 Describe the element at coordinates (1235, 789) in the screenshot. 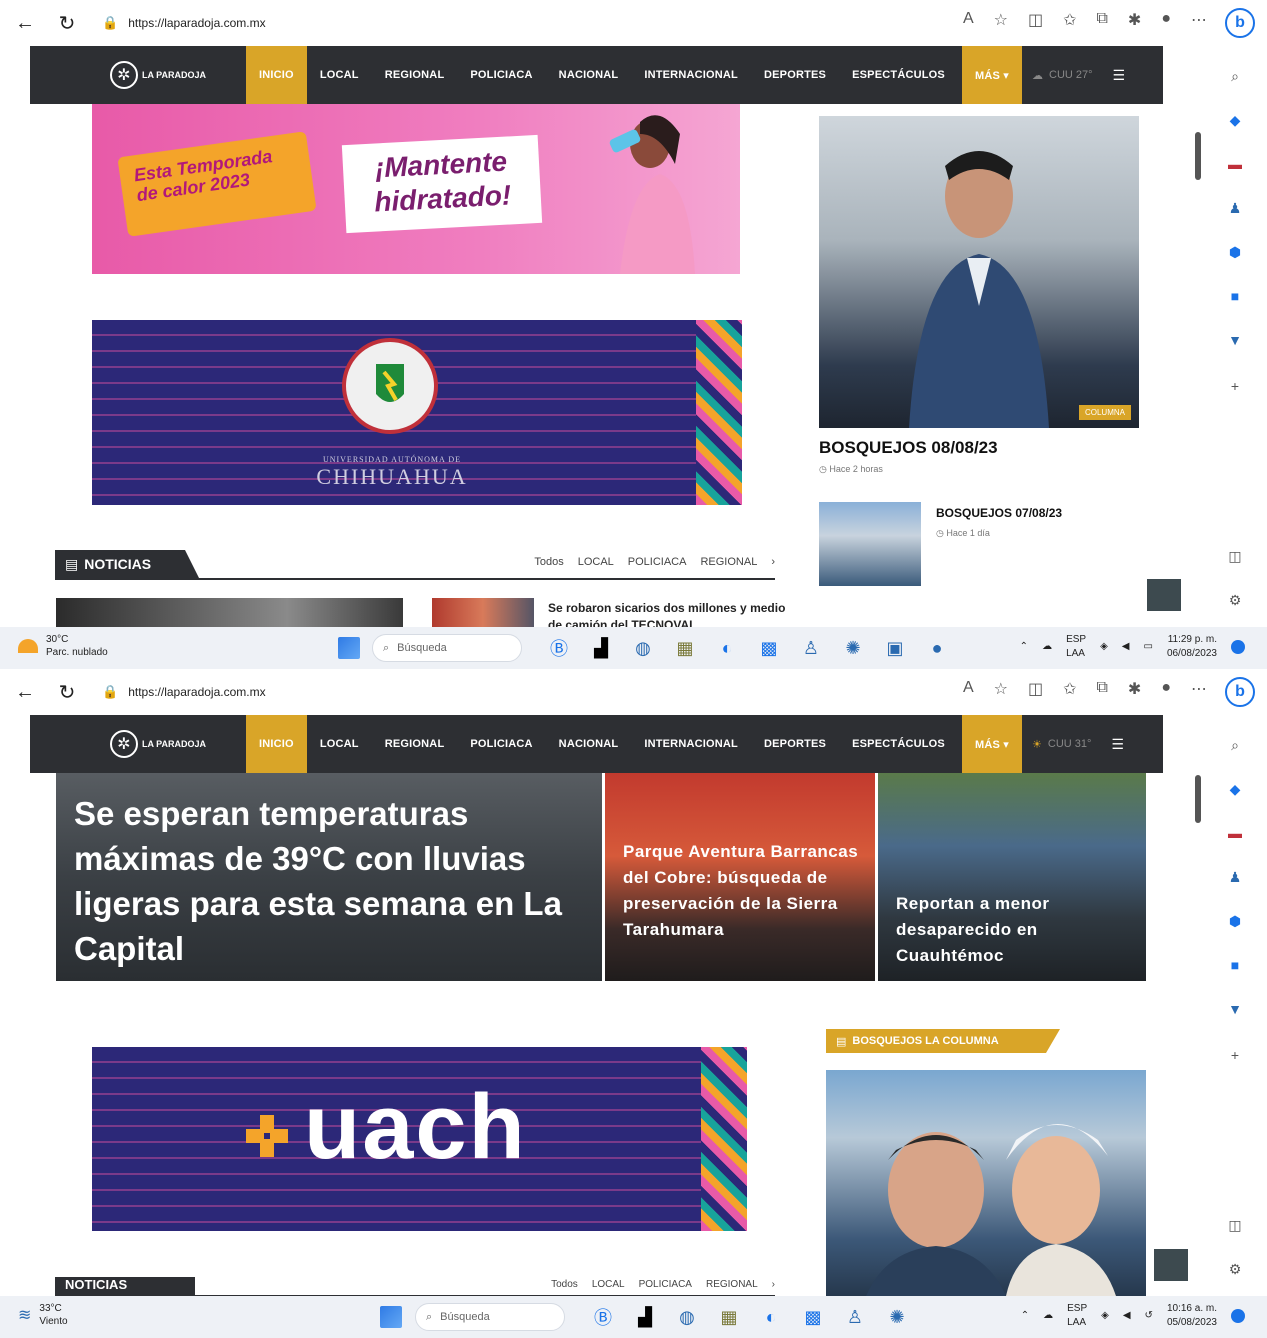

I see `tag-icon: ◆` at that location.